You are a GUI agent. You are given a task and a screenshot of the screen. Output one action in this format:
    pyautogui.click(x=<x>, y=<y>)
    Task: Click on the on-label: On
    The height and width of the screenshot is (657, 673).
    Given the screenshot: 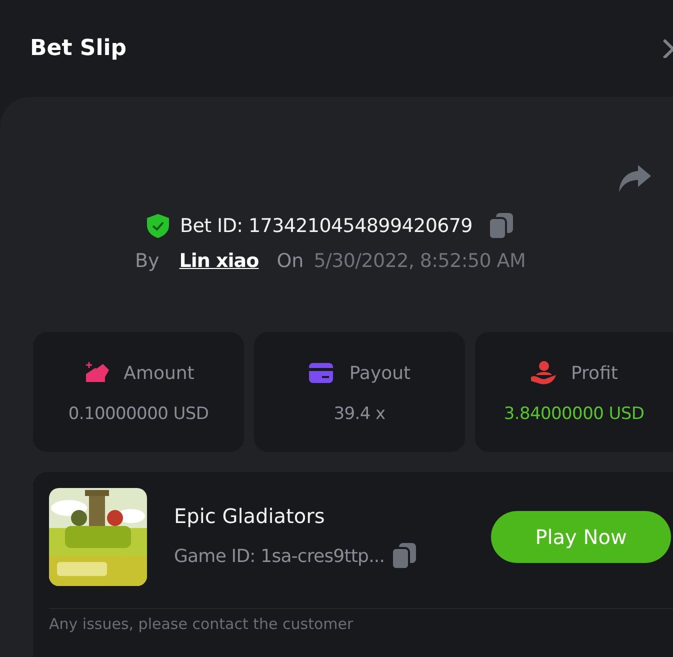 What is the action you would take?
    pyautogui.click(x=290, y=261)
    